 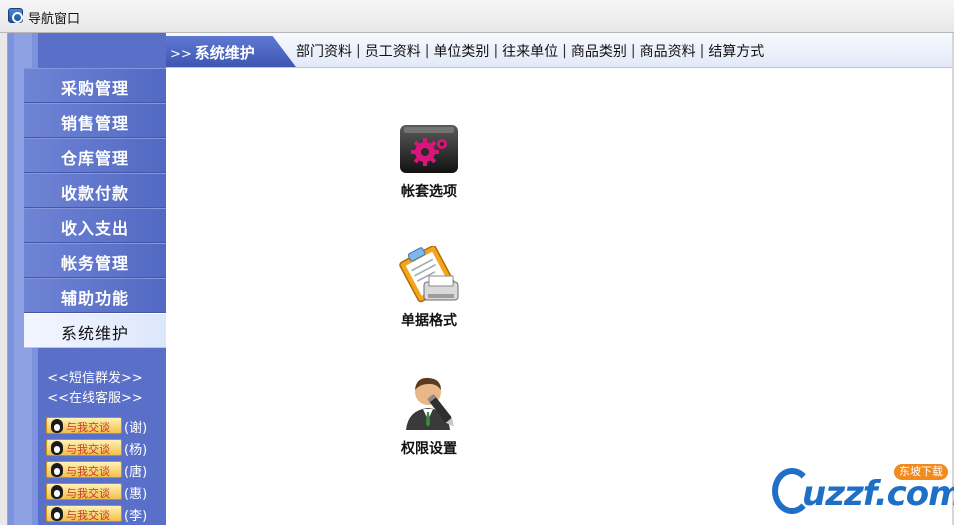 I want to click on gear-settings-icon, so click(x=429, y=149).